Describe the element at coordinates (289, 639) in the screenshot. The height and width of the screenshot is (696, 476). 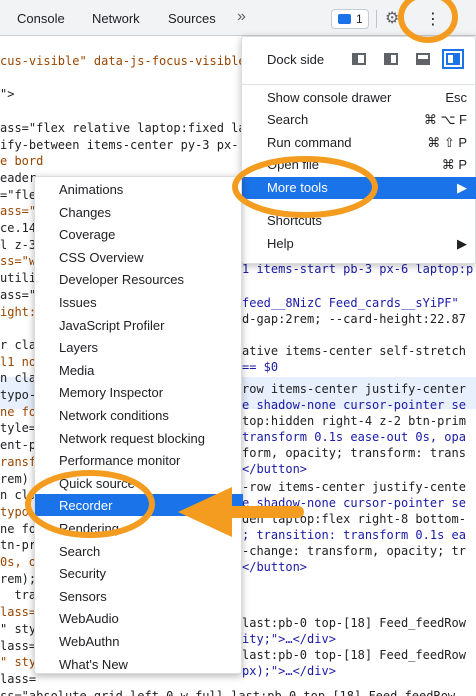
I see `code-line-right: ity;">…</div>` at that location.